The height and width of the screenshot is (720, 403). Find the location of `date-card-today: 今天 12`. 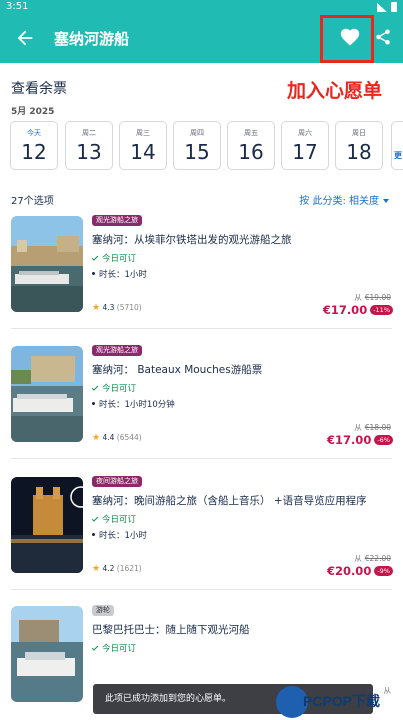

date-card-today: 今天 12 is located at coordinates (34, 145).